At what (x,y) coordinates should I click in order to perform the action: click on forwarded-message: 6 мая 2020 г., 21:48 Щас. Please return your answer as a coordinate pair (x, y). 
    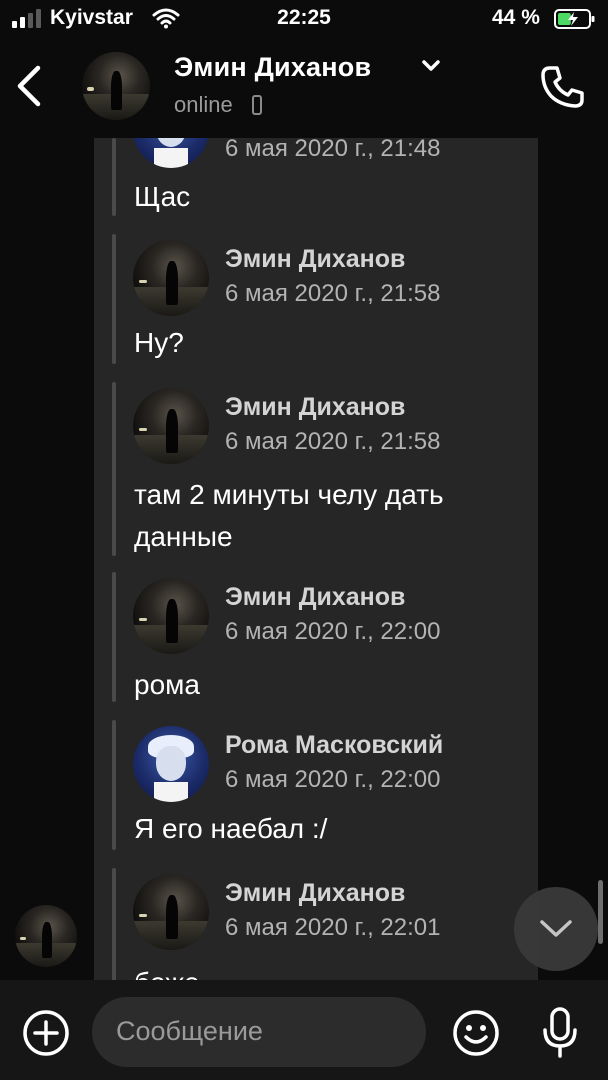
    Looking at the image, I should click on (322, 177).